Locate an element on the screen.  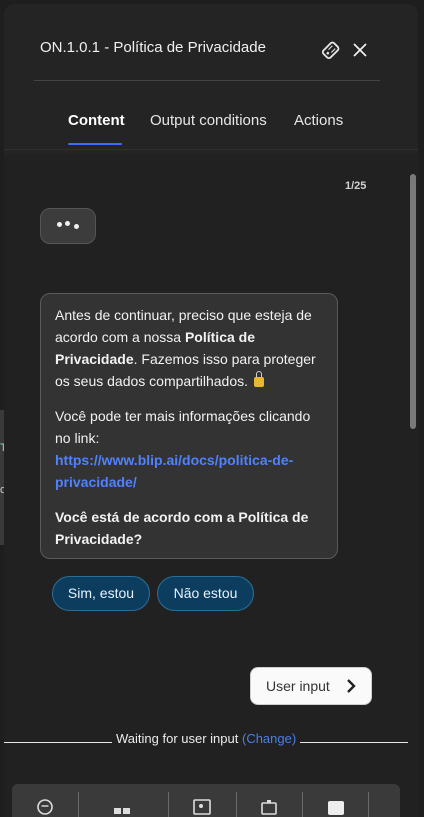
waiting-label: Waiting for user input is located at coordinates (177, 738).